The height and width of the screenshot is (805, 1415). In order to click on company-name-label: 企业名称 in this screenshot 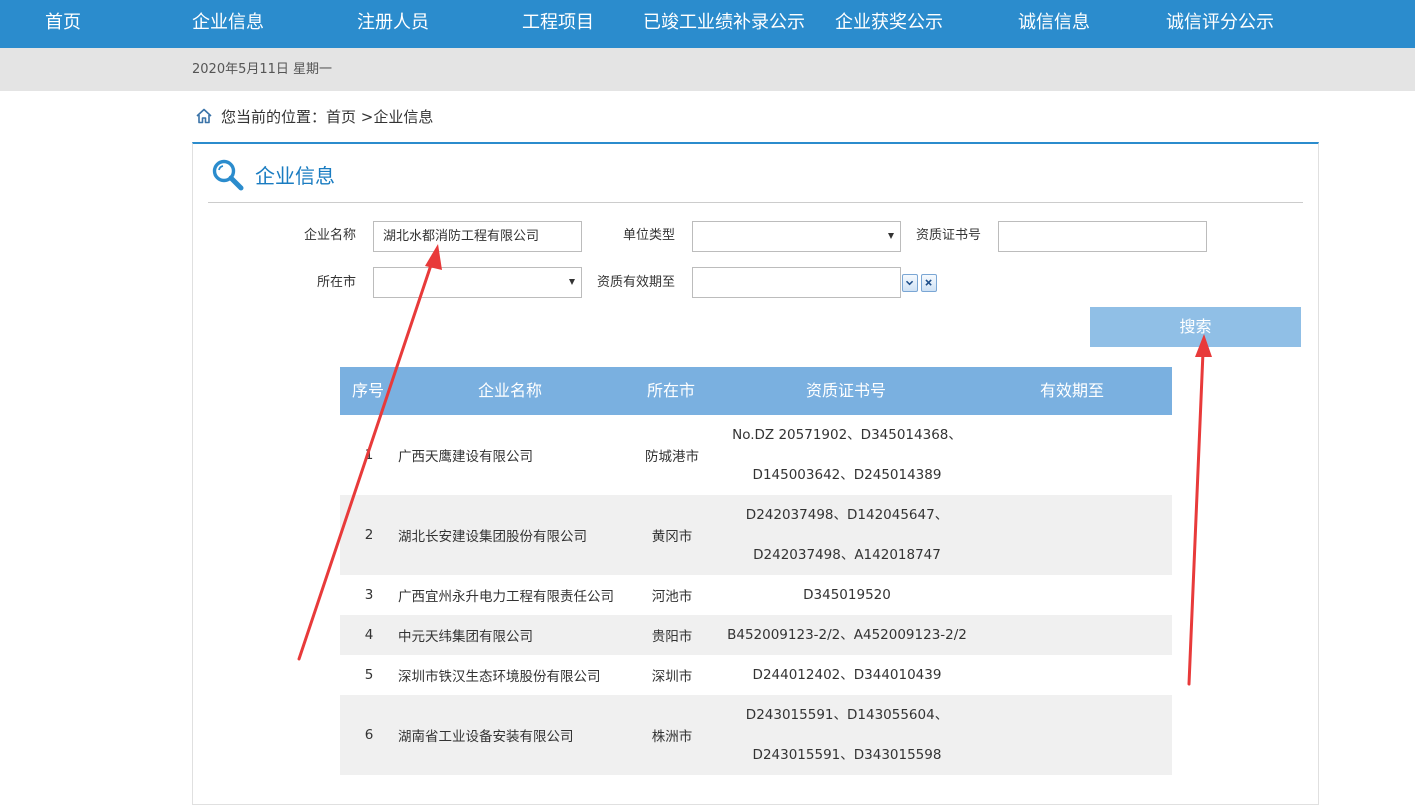, I will do `click(330, 235)`.